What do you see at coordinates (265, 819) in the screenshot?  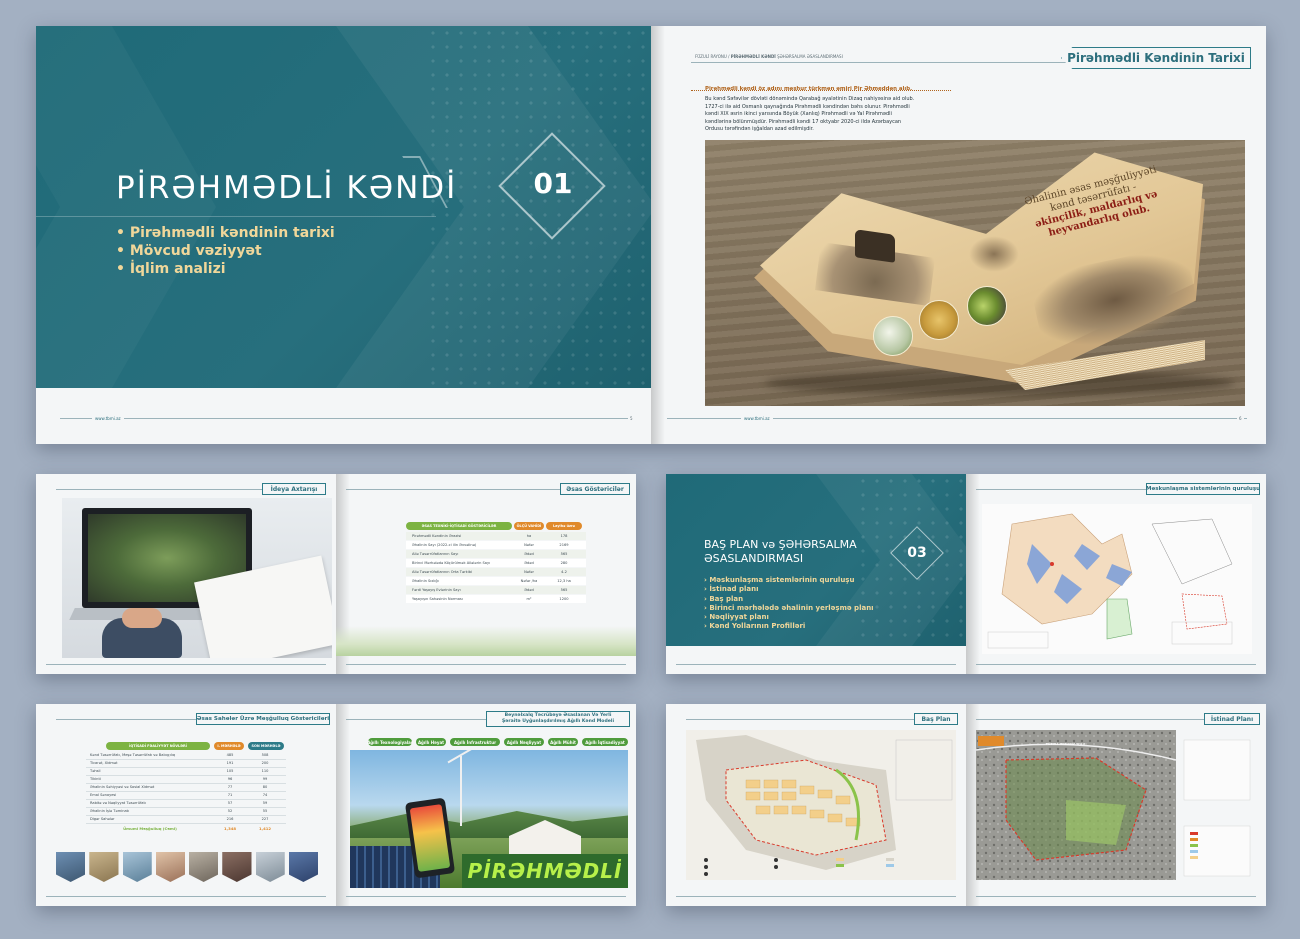 I see `row-final: 227` at bounding box center [265, 819].